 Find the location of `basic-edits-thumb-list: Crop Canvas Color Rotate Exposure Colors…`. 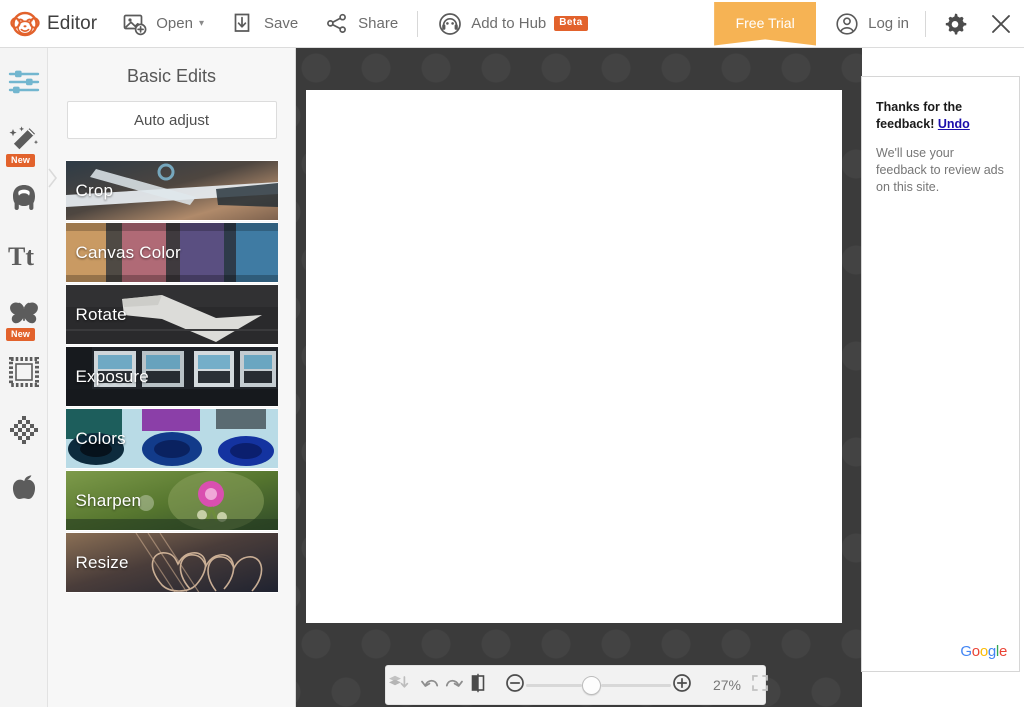

basic-edits-thumb-list: Crop Canvas Color Rotate Exposure Colors… is located at coordinates (171, 376).